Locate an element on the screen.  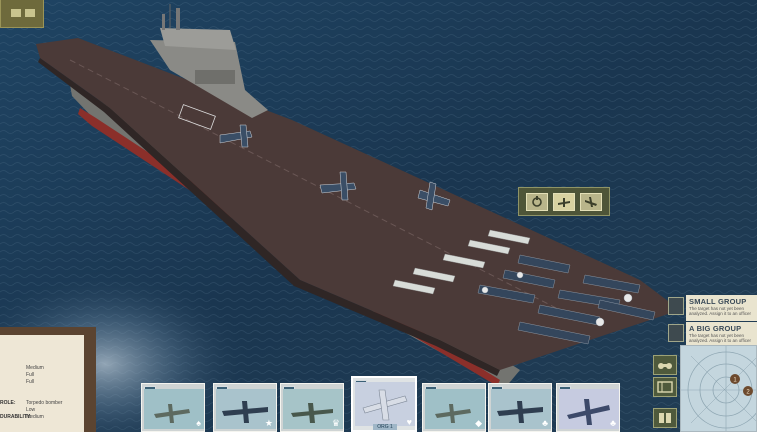
stat-value: Low is located at coordinates (31, 410).